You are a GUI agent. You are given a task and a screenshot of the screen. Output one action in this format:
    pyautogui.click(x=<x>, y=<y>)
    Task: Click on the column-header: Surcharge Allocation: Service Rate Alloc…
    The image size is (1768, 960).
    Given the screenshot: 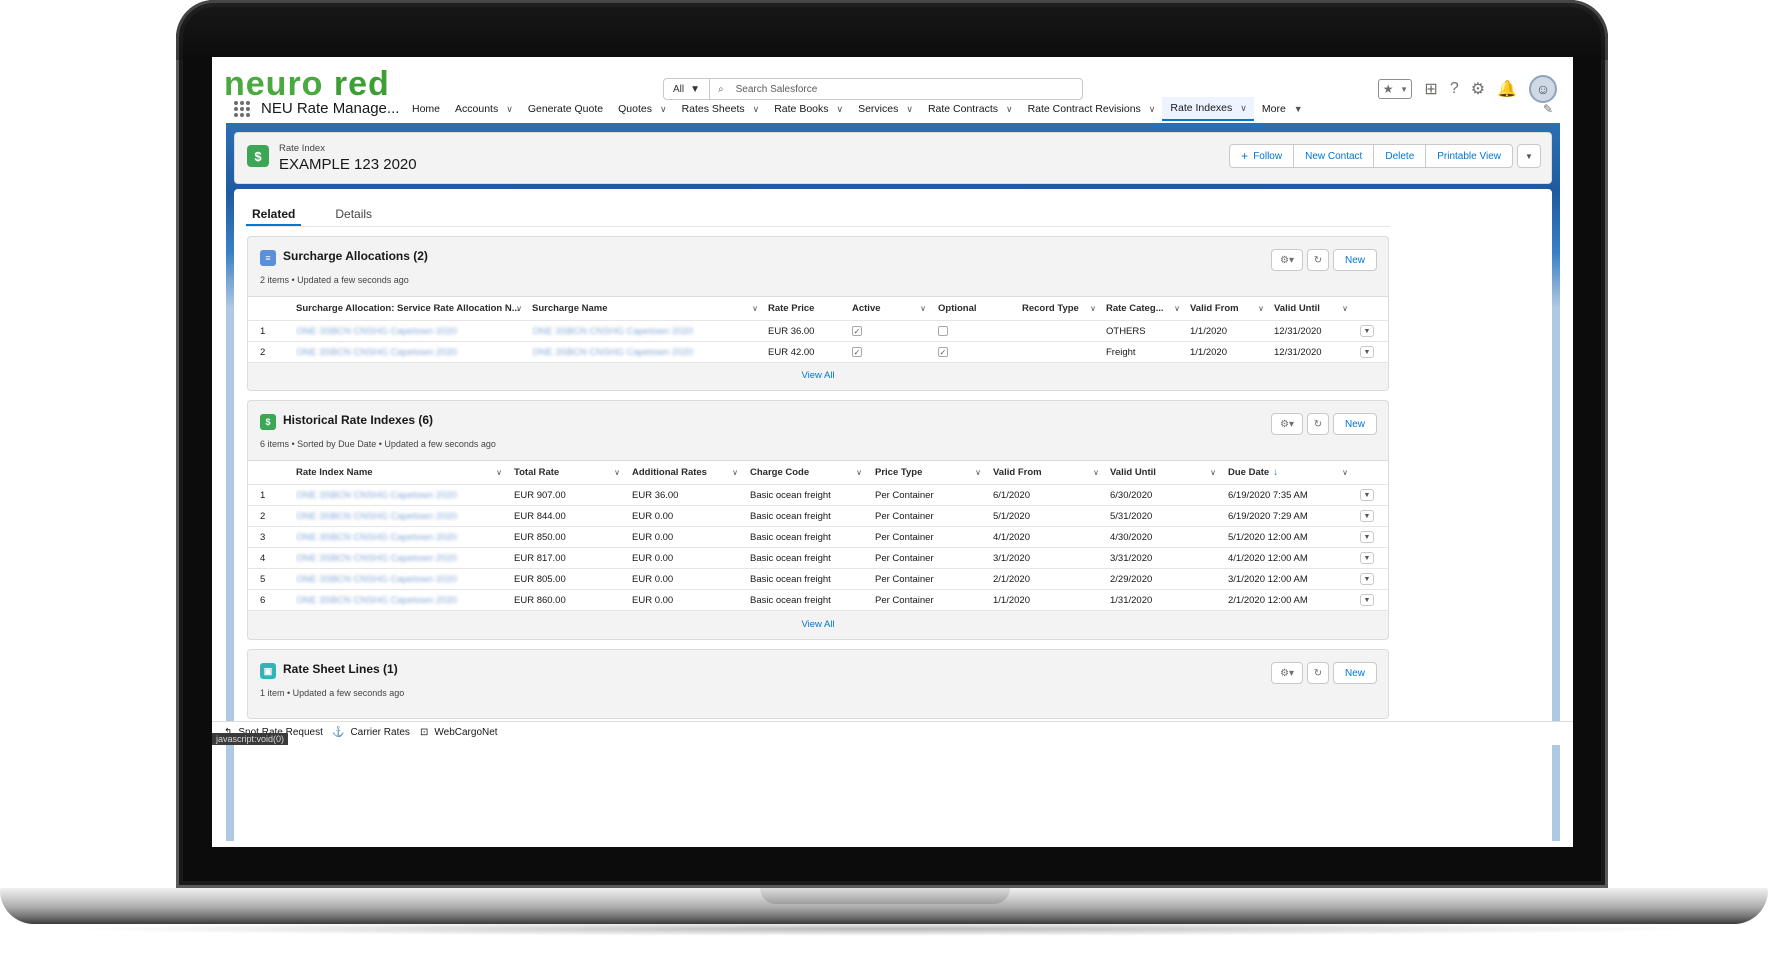 What is the action you would take?
    pyautogui.click(x=412, y=308)
    